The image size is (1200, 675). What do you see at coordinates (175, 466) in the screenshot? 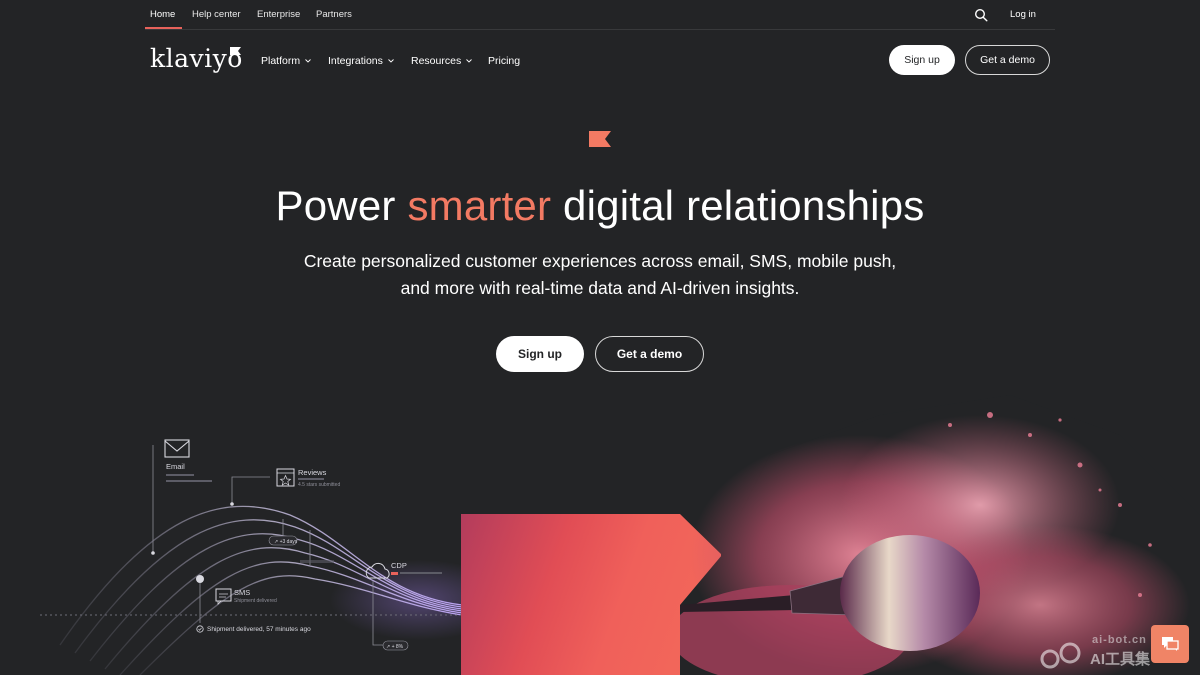
I see `email-label: Email` at bounding box center [175, 466].